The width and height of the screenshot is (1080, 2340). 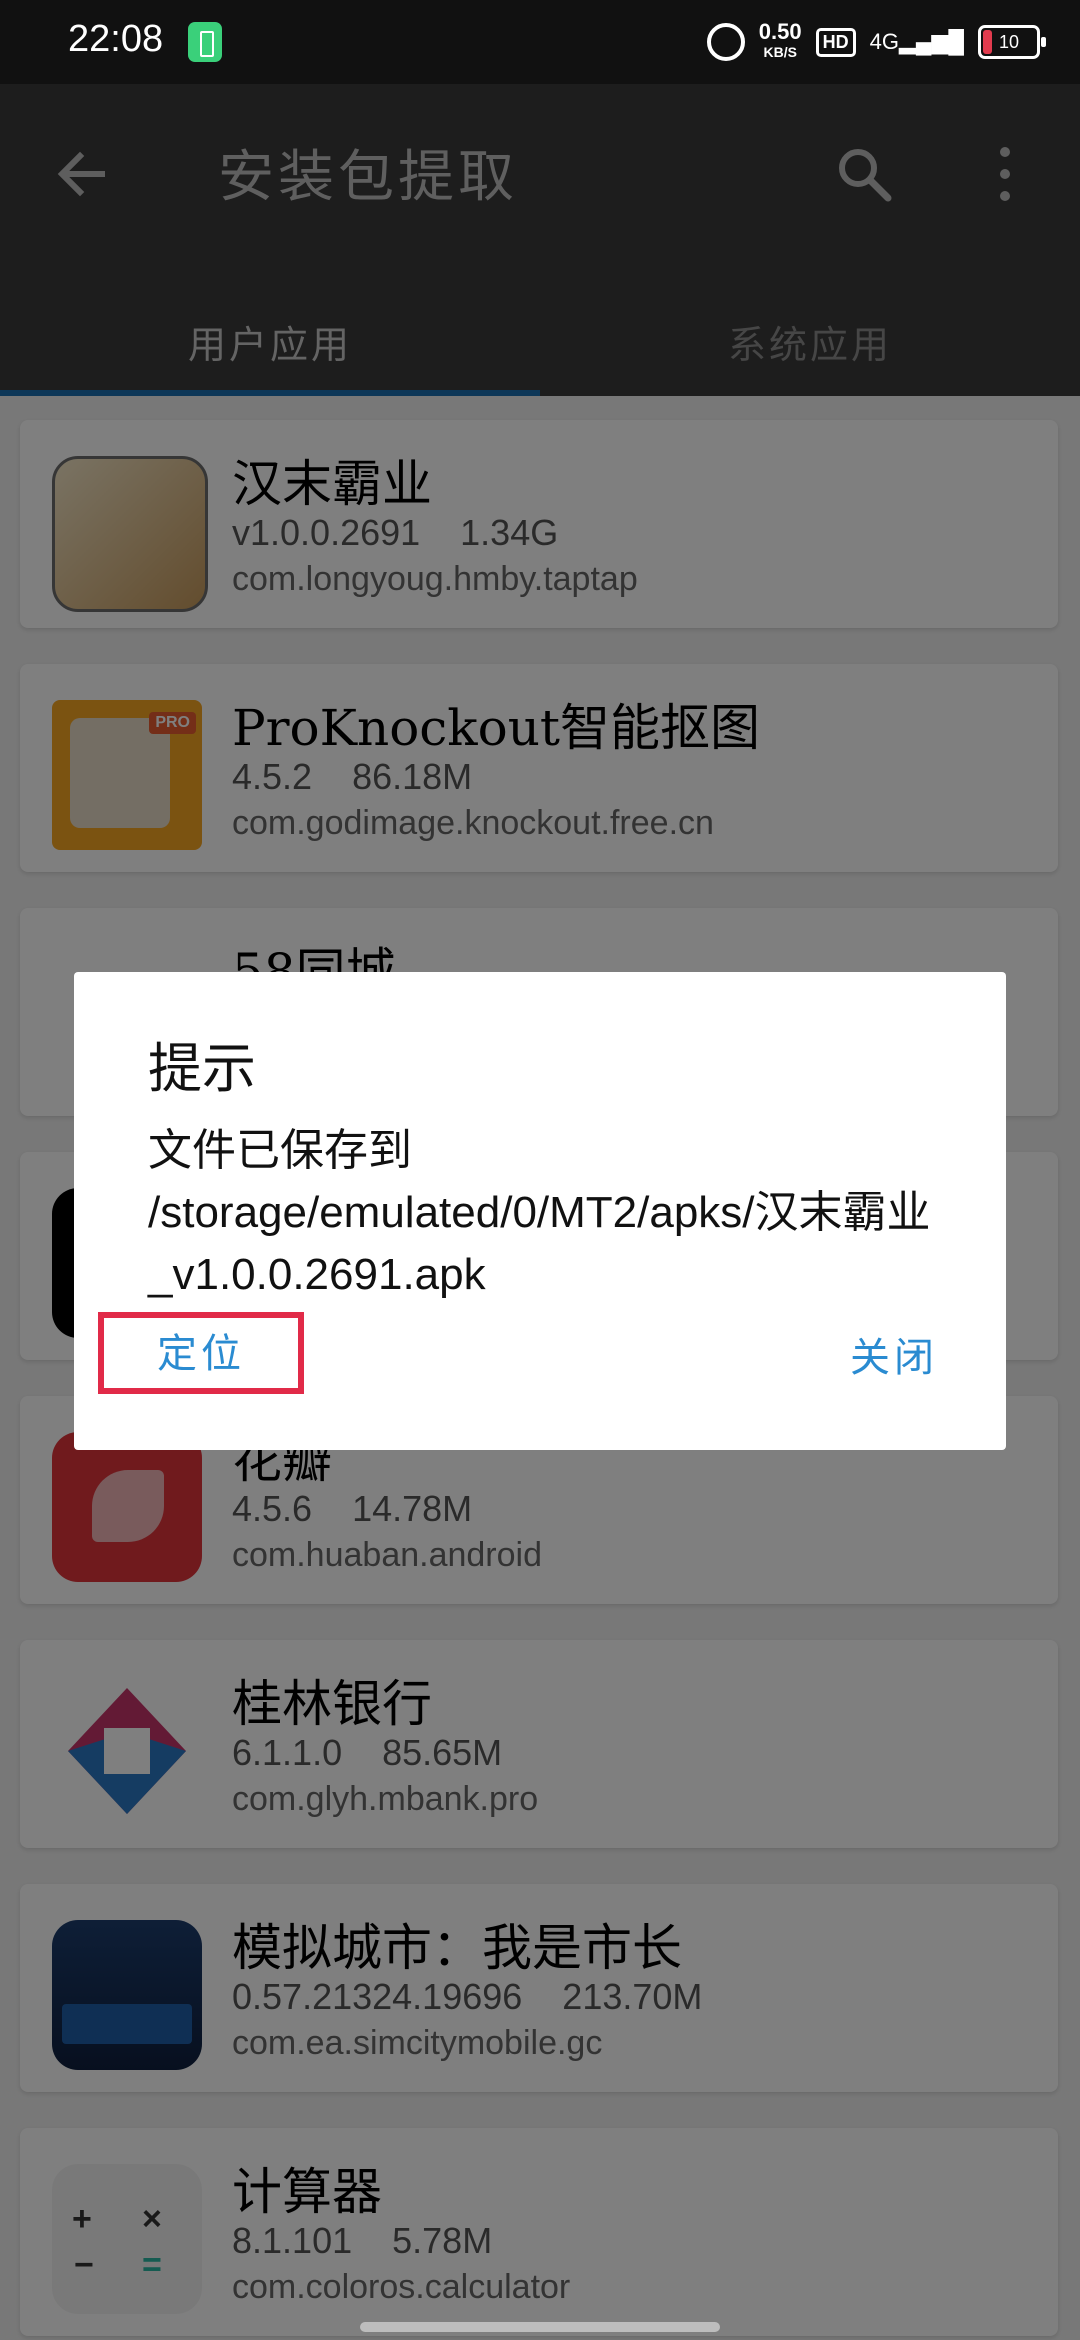 What do you see at coordinates (780, 31) in the screenshot?
I see `network-speed-value: 0.50` at bounding box center [780, 31].